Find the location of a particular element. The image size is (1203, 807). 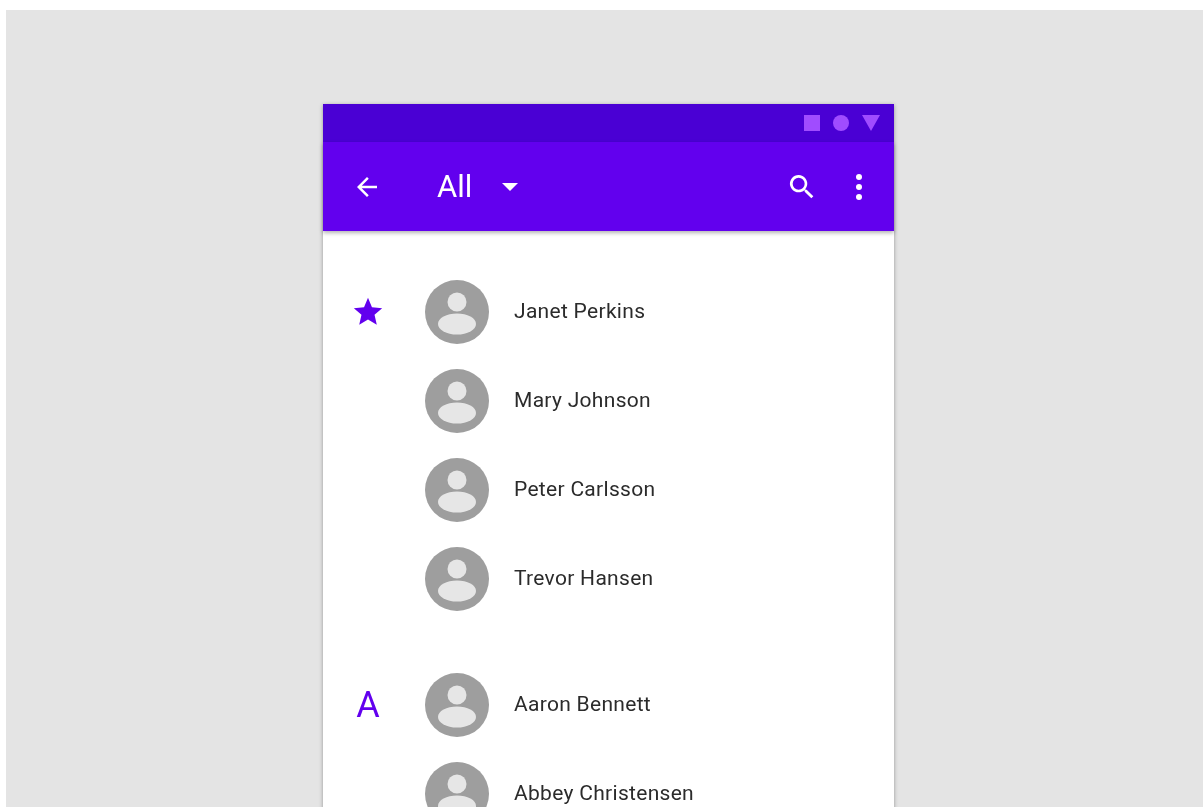

contact-name: Abbey Christensen is located at coordinates (604, 793).